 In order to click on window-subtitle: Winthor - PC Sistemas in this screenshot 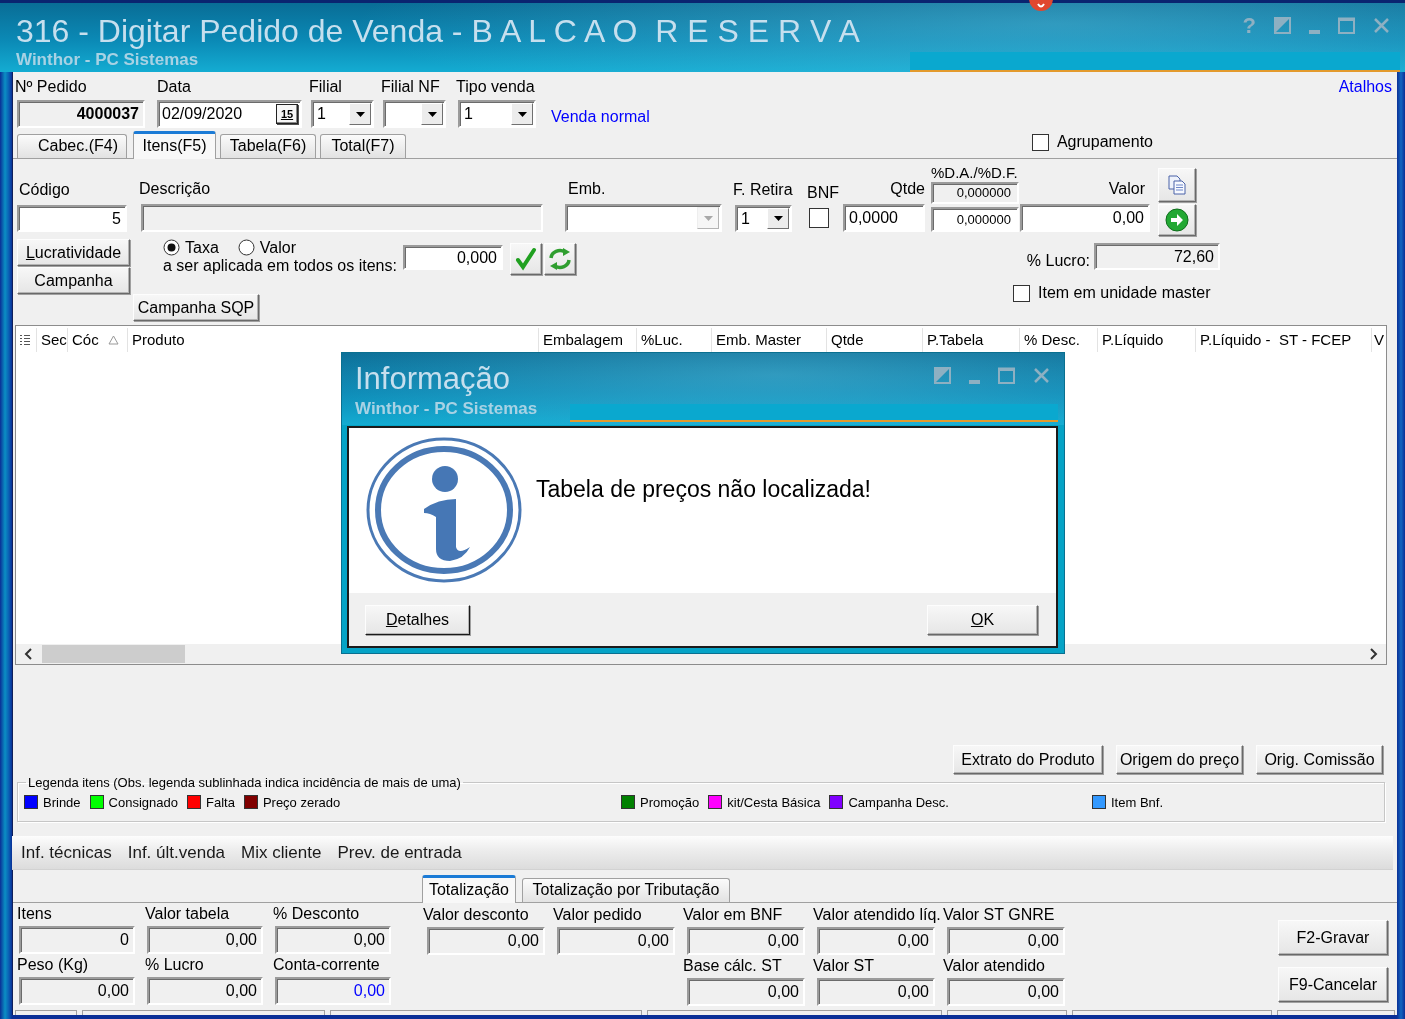, I will do `click(108, 60)`.